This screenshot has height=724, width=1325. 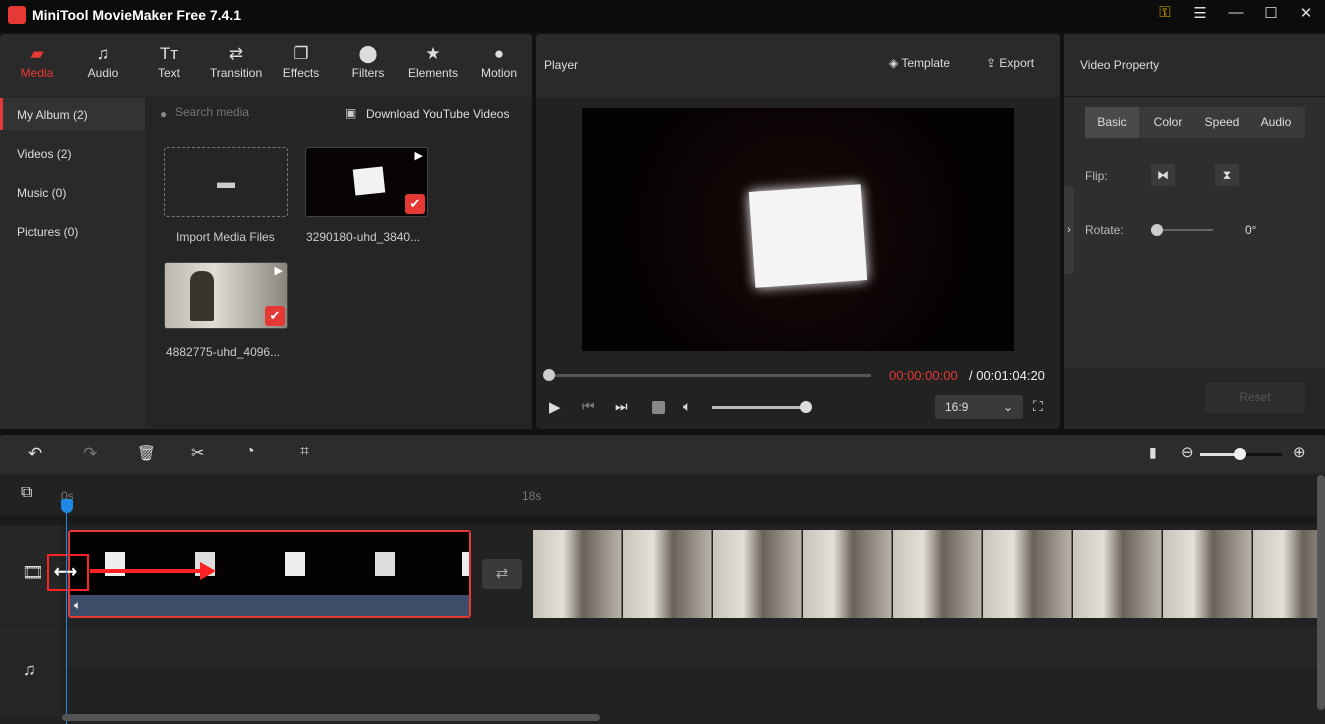 I want to click on undo-icon: ↶, so click(x=35, y=454).